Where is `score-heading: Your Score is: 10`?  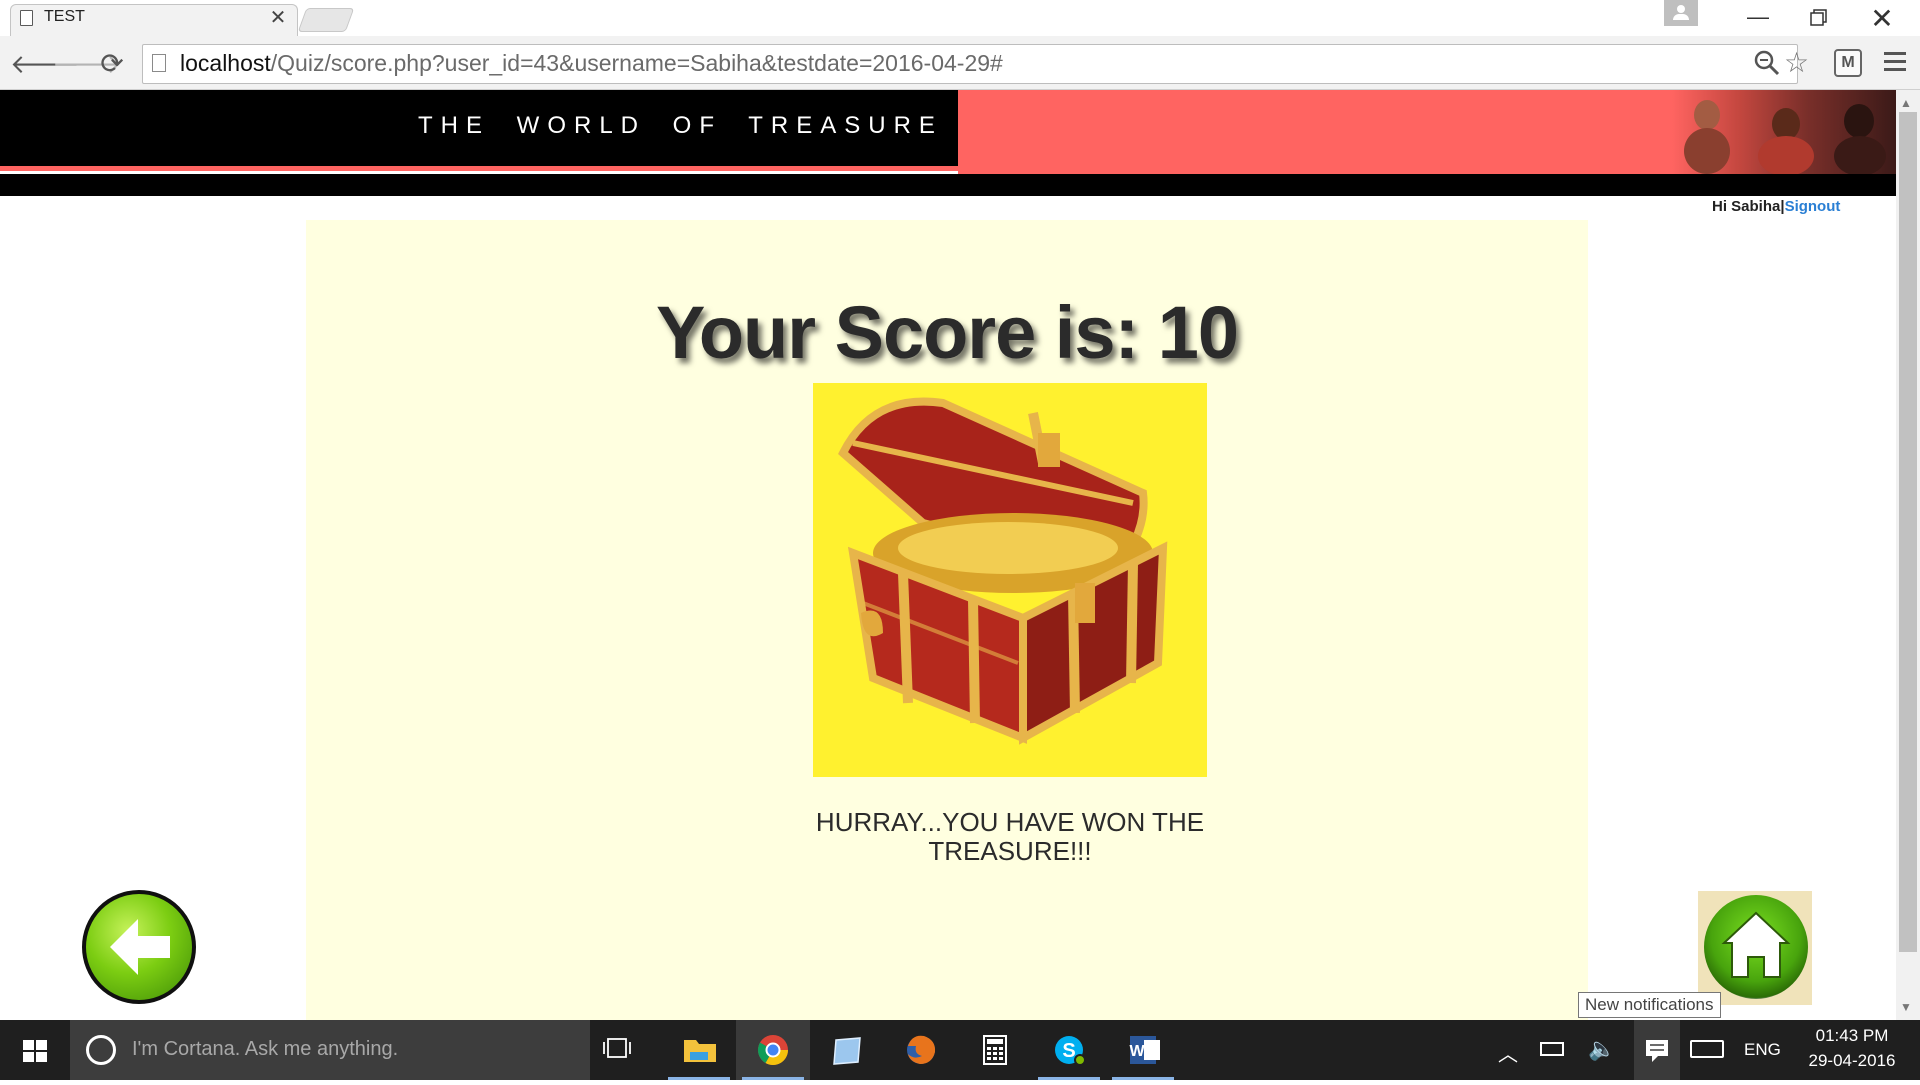
score-heading: Your Score is: 10 is located at coordinates (947, 332).